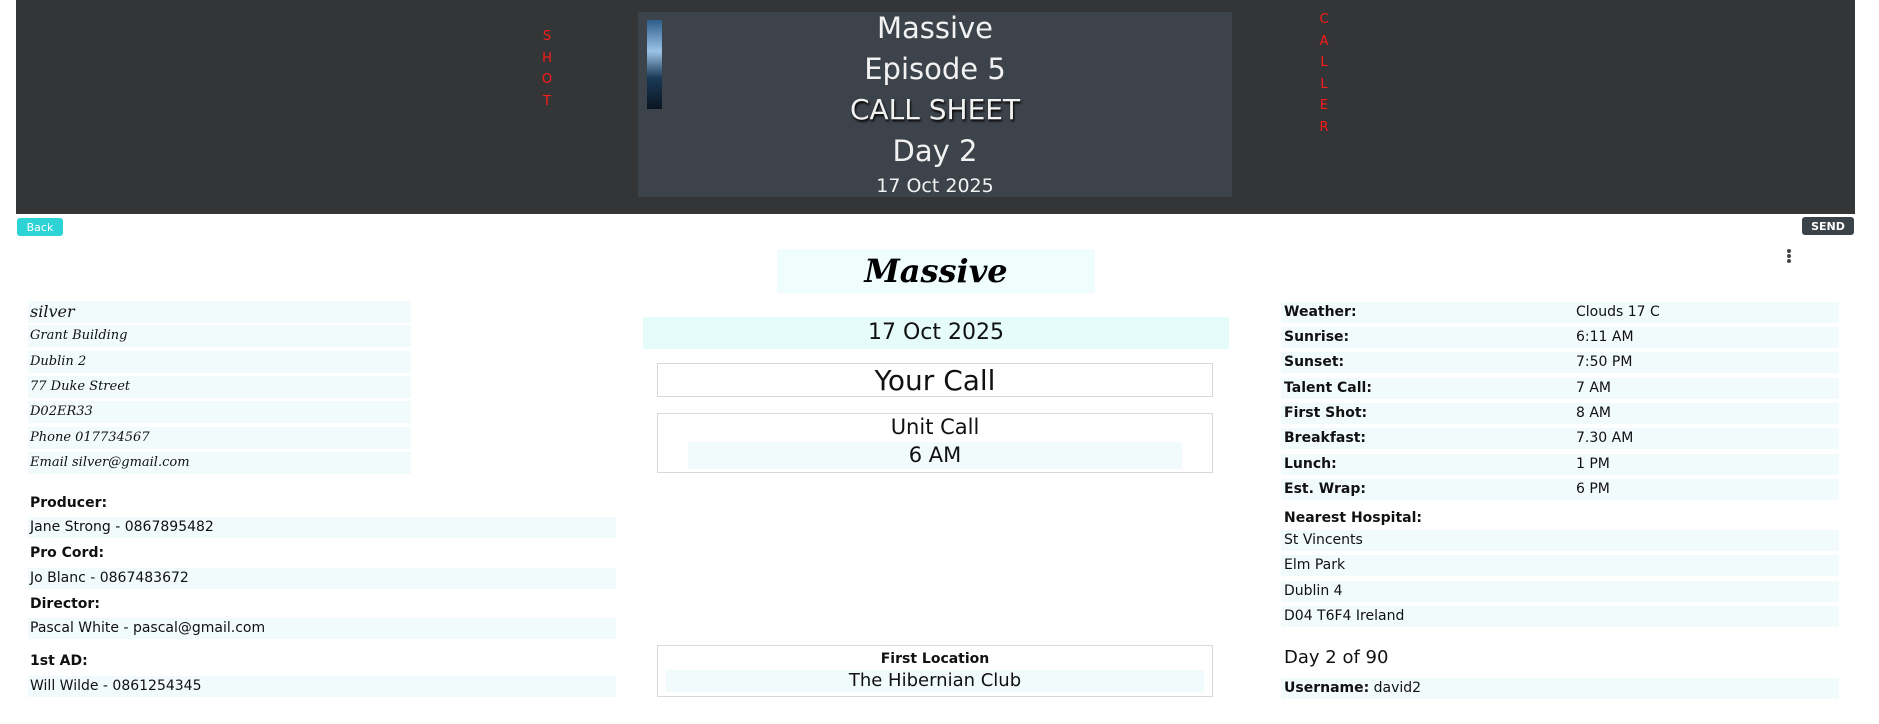 The height and width of the screenshot is (724, 1879). Describe the element at coordinates (1618, 312) in the screenshot. I see `info-value: Clouds 17 C` at that location.